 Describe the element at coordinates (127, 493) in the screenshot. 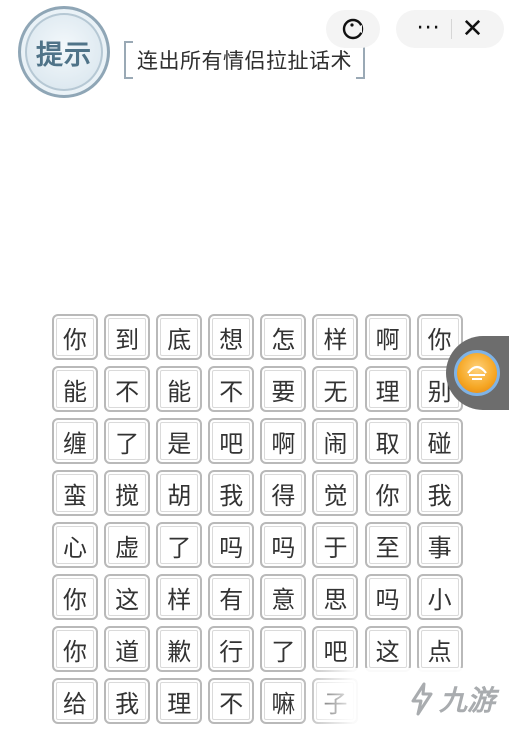

I see `grid-cell: 搅` at that location.